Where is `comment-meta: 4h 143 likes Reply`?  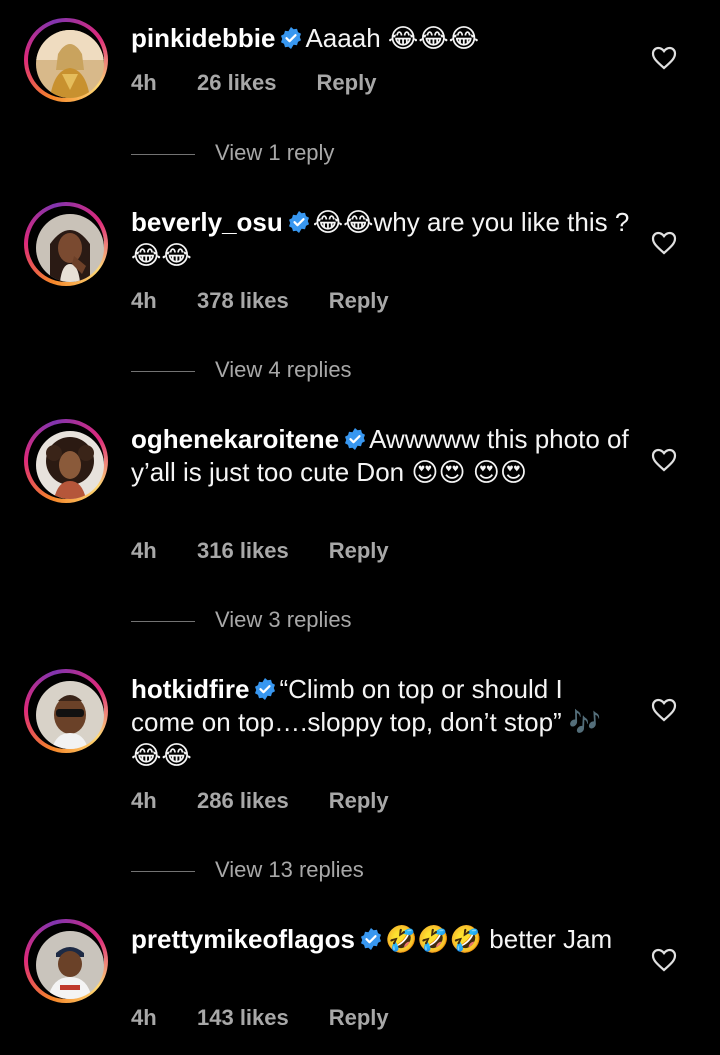 comment-meta: 4h 143 likes Reply is located at coordinates (260, 1018).